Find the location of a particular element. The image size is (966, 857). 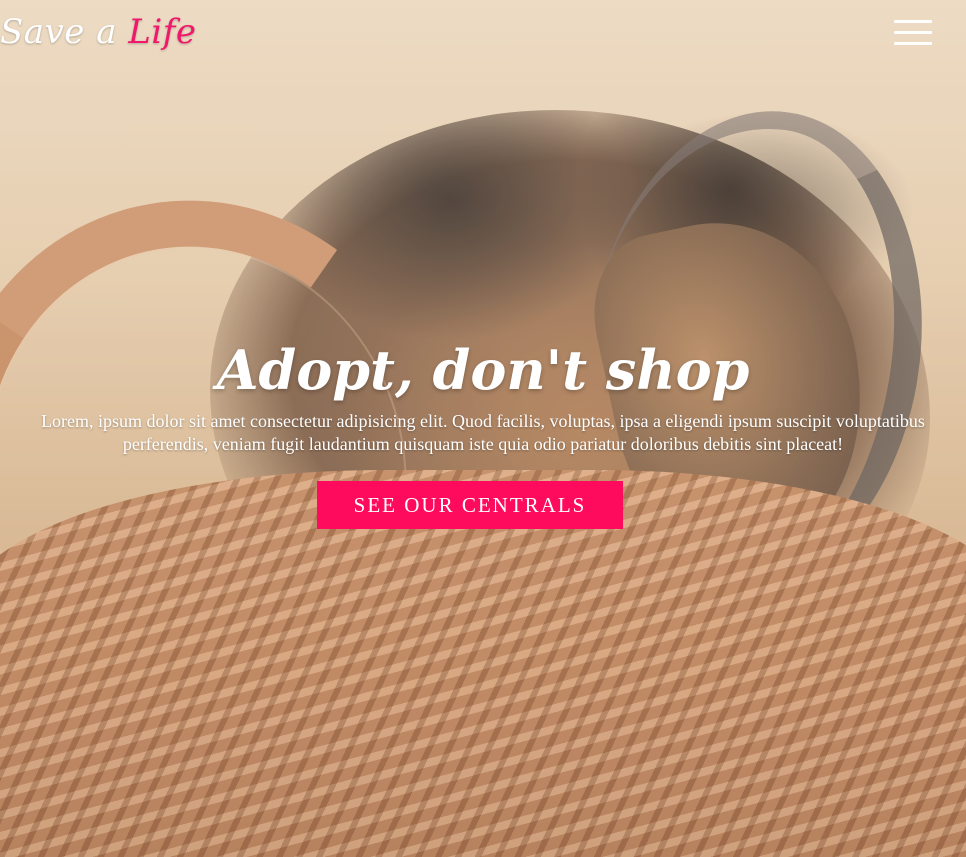

hamburger-menu-icon is located at coordinates (915, 33).